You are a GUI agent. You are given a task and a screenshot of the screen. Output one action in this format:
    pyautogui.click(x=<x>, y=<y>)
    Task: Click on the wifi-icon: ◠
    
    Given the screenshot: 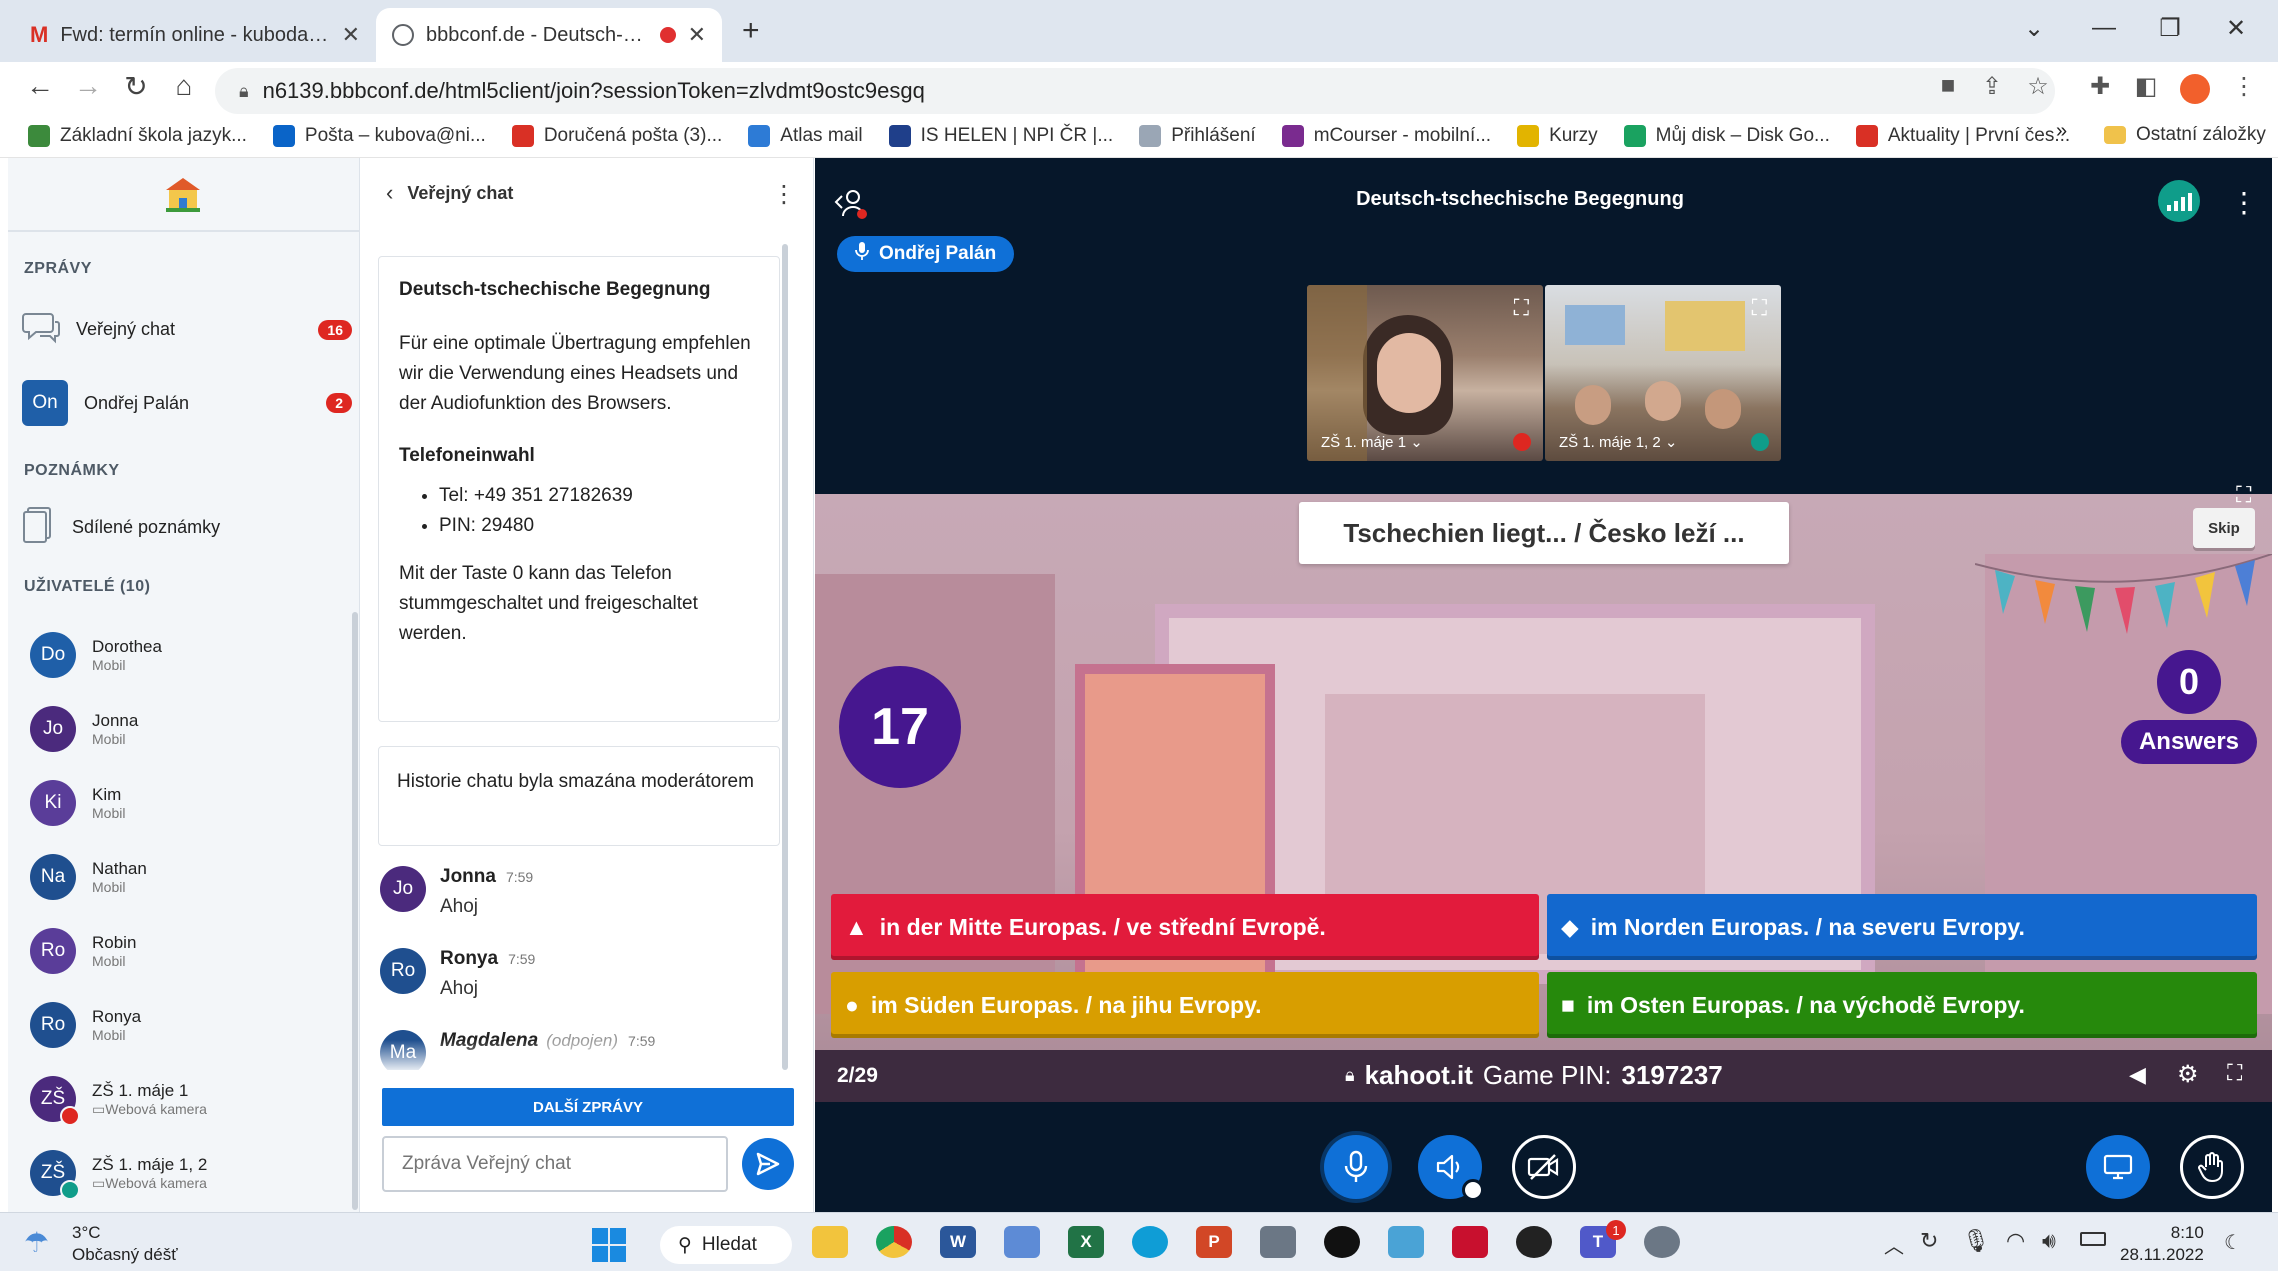 What is the action you would take?
    pyautogui.click(x=2015, y=1241)
    